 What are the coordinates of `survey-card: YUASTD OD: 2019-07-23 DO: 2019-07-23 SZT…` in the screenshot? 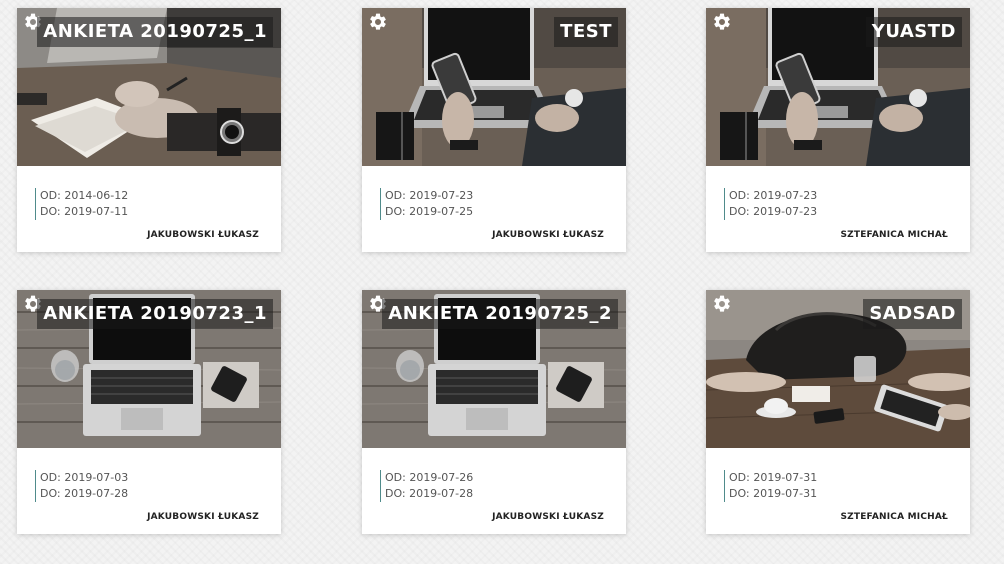 It's located at (838, 130).